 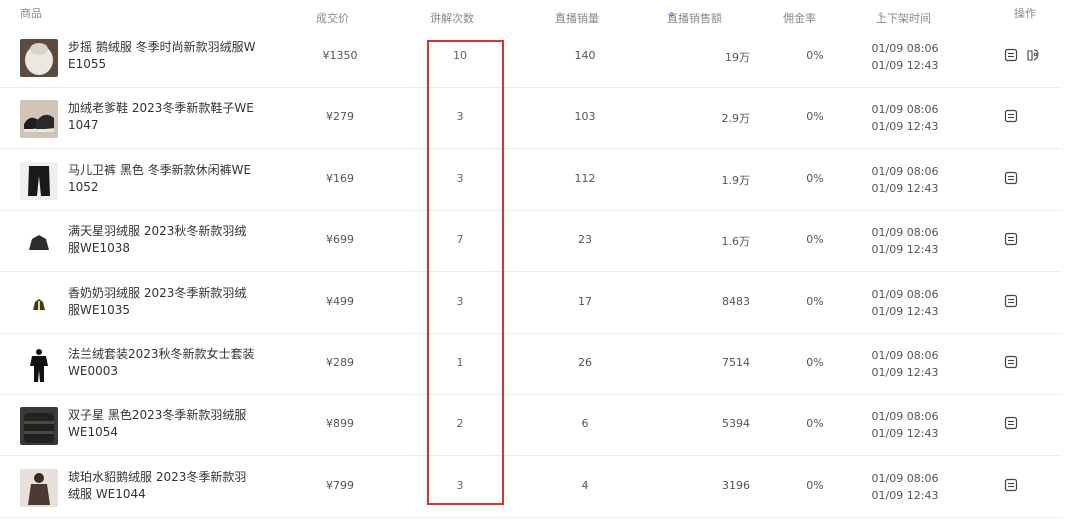 I want to click on live-sales-cell: 17, so click(x=585, y=301).